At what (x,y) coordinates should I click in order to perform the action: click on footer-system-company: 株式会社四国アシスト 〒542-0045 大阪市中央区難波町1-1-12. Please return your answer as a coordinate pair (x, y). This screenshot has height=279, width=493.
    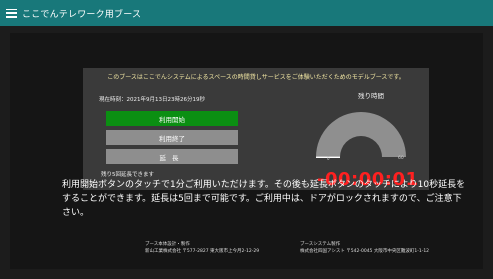
    Looking at the image, I should click on (365, 251).